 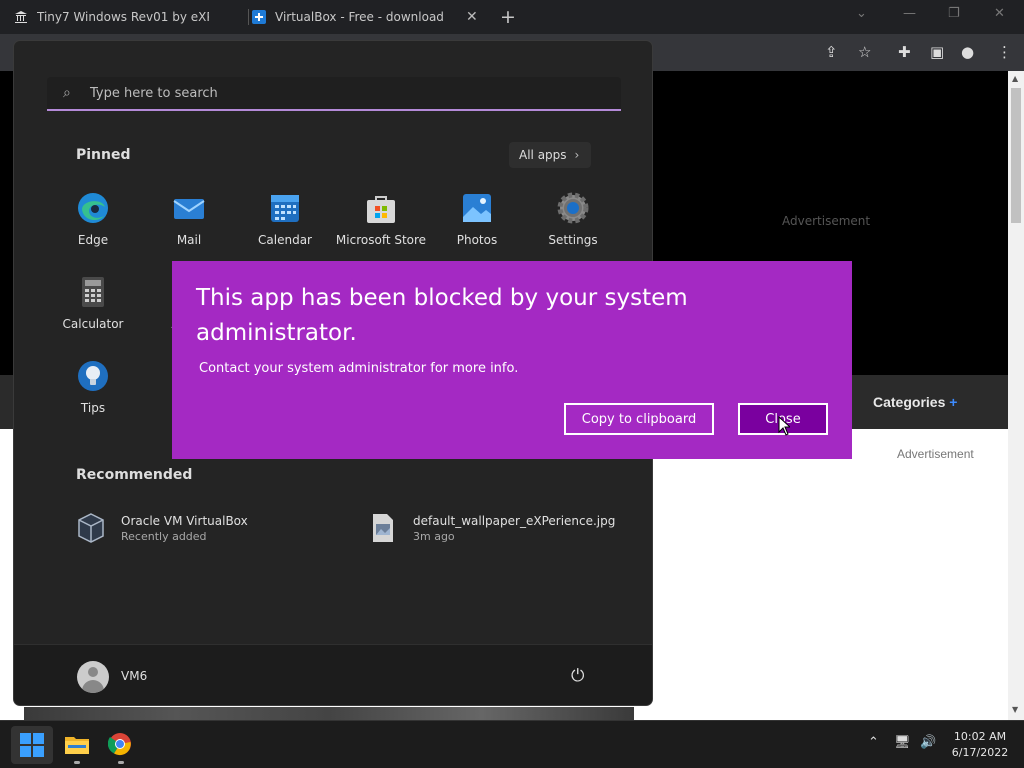 I want to click on recommended-heading: Recommended, so click(x=134, y=475).